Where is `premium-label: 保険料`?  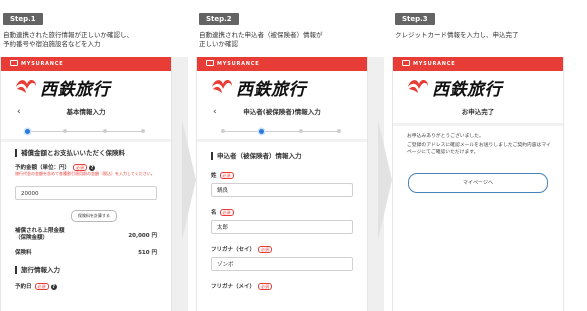 premium-label: 保険料 is located at coordinates (23, 253).